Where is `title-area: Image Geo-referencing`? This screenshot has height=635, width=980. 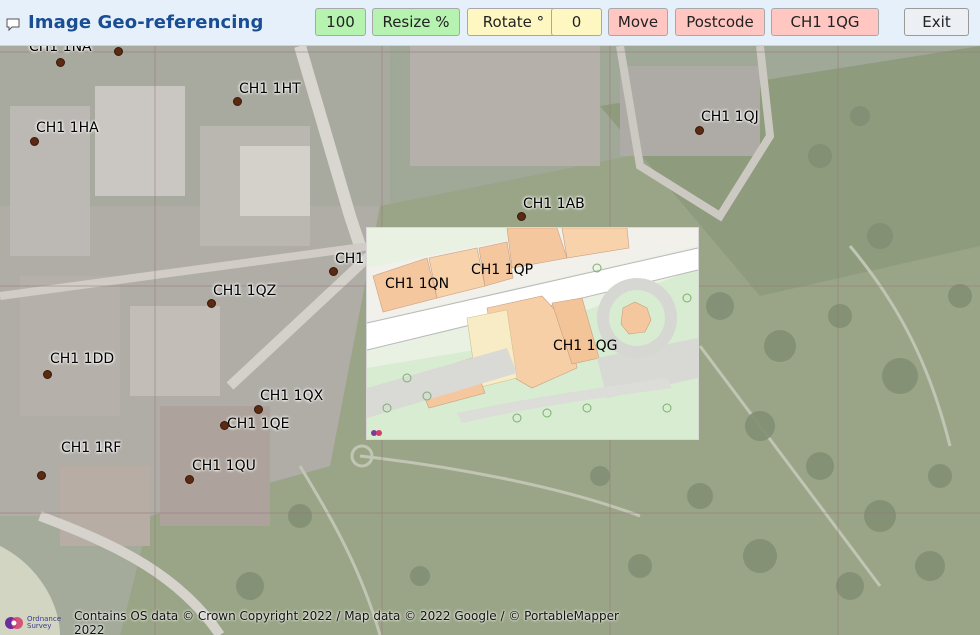
title-area: Image Geo-referencing is located at coordinates (134, 22).